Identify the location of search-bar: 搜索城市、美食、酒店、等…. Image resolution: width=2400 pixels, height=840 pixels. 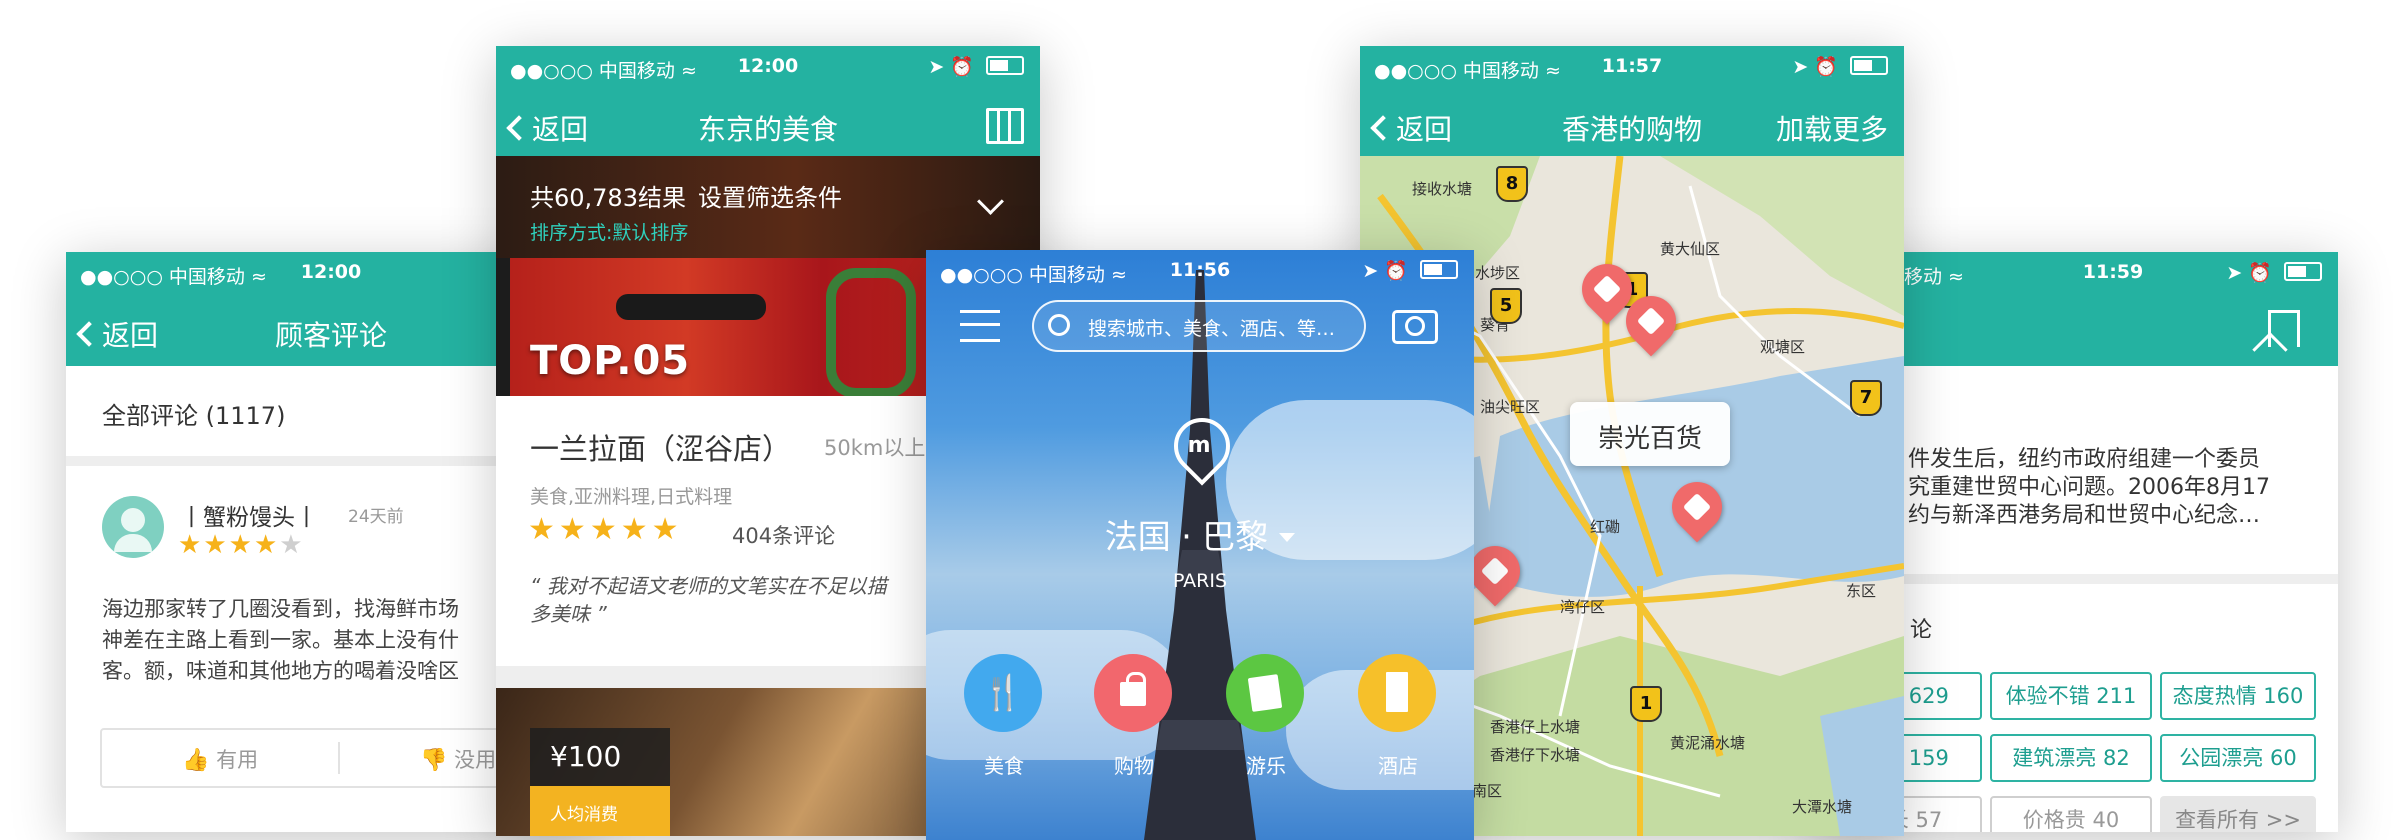
(1199, 326).